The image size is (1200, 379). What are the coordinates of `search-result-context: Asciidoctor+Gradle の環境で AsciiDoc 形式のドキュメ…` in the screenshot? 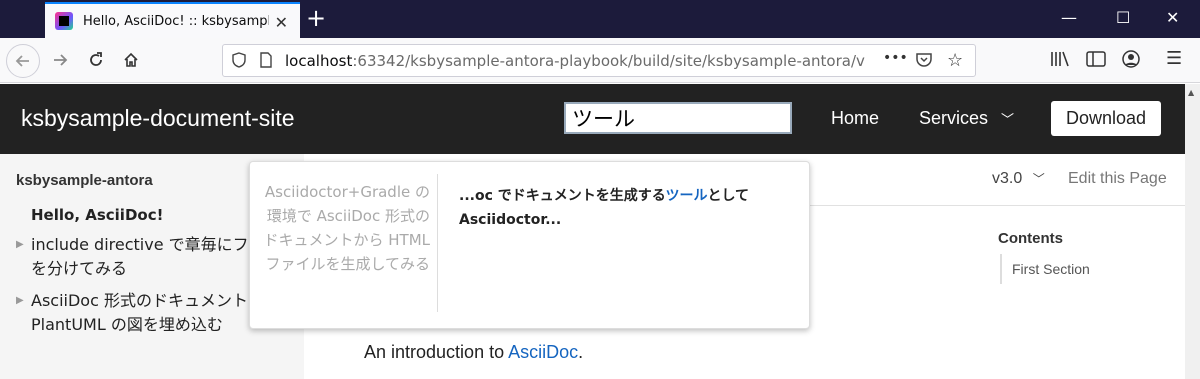 It's located at (346, 228).